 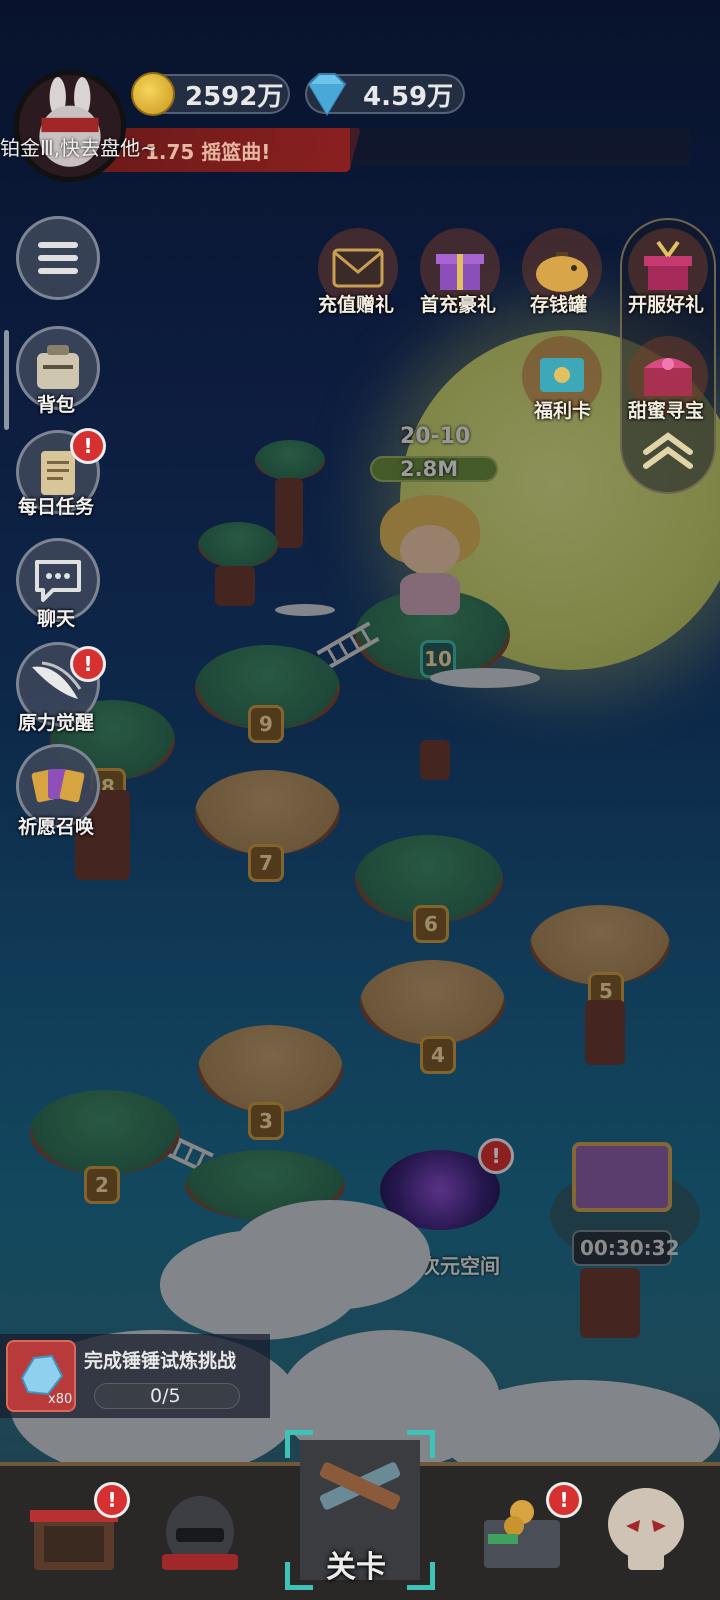 I want to click on skull-icon, so click(x=646, y=1529).